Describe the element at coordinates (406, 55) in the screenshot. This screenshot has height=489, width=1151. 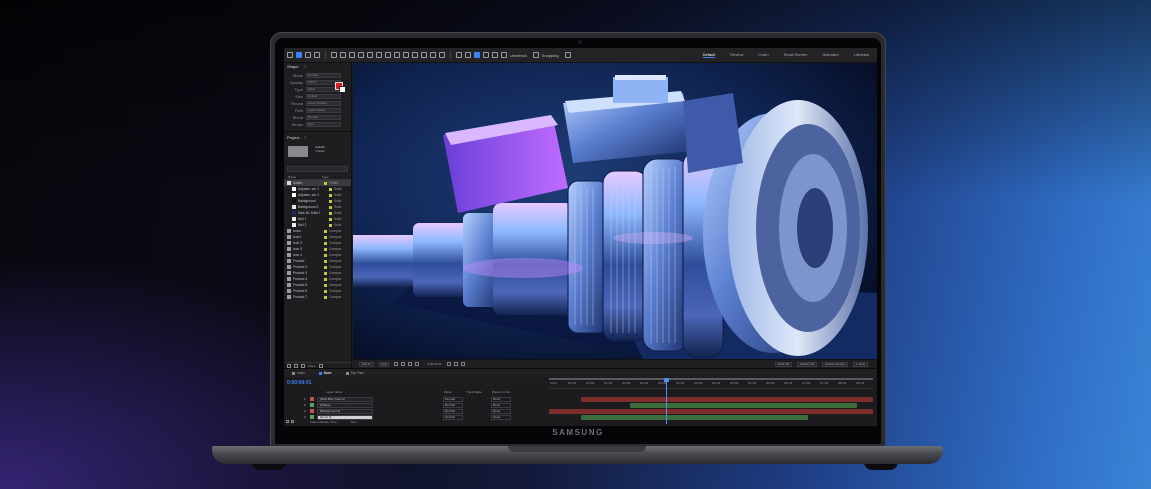
I see `brush-tool-icon` at that location.